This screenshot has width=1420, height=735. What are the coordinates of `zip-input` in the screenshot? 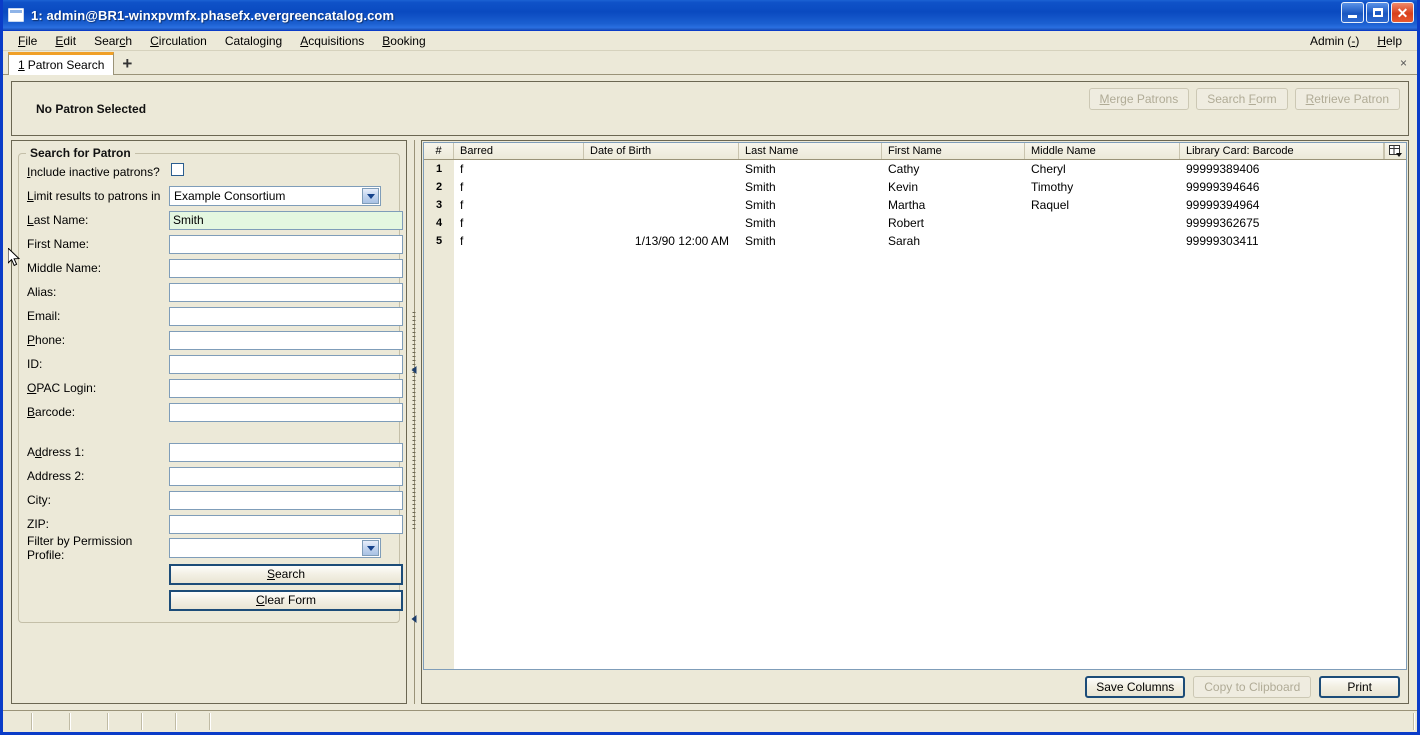 It's located at (286, 524).